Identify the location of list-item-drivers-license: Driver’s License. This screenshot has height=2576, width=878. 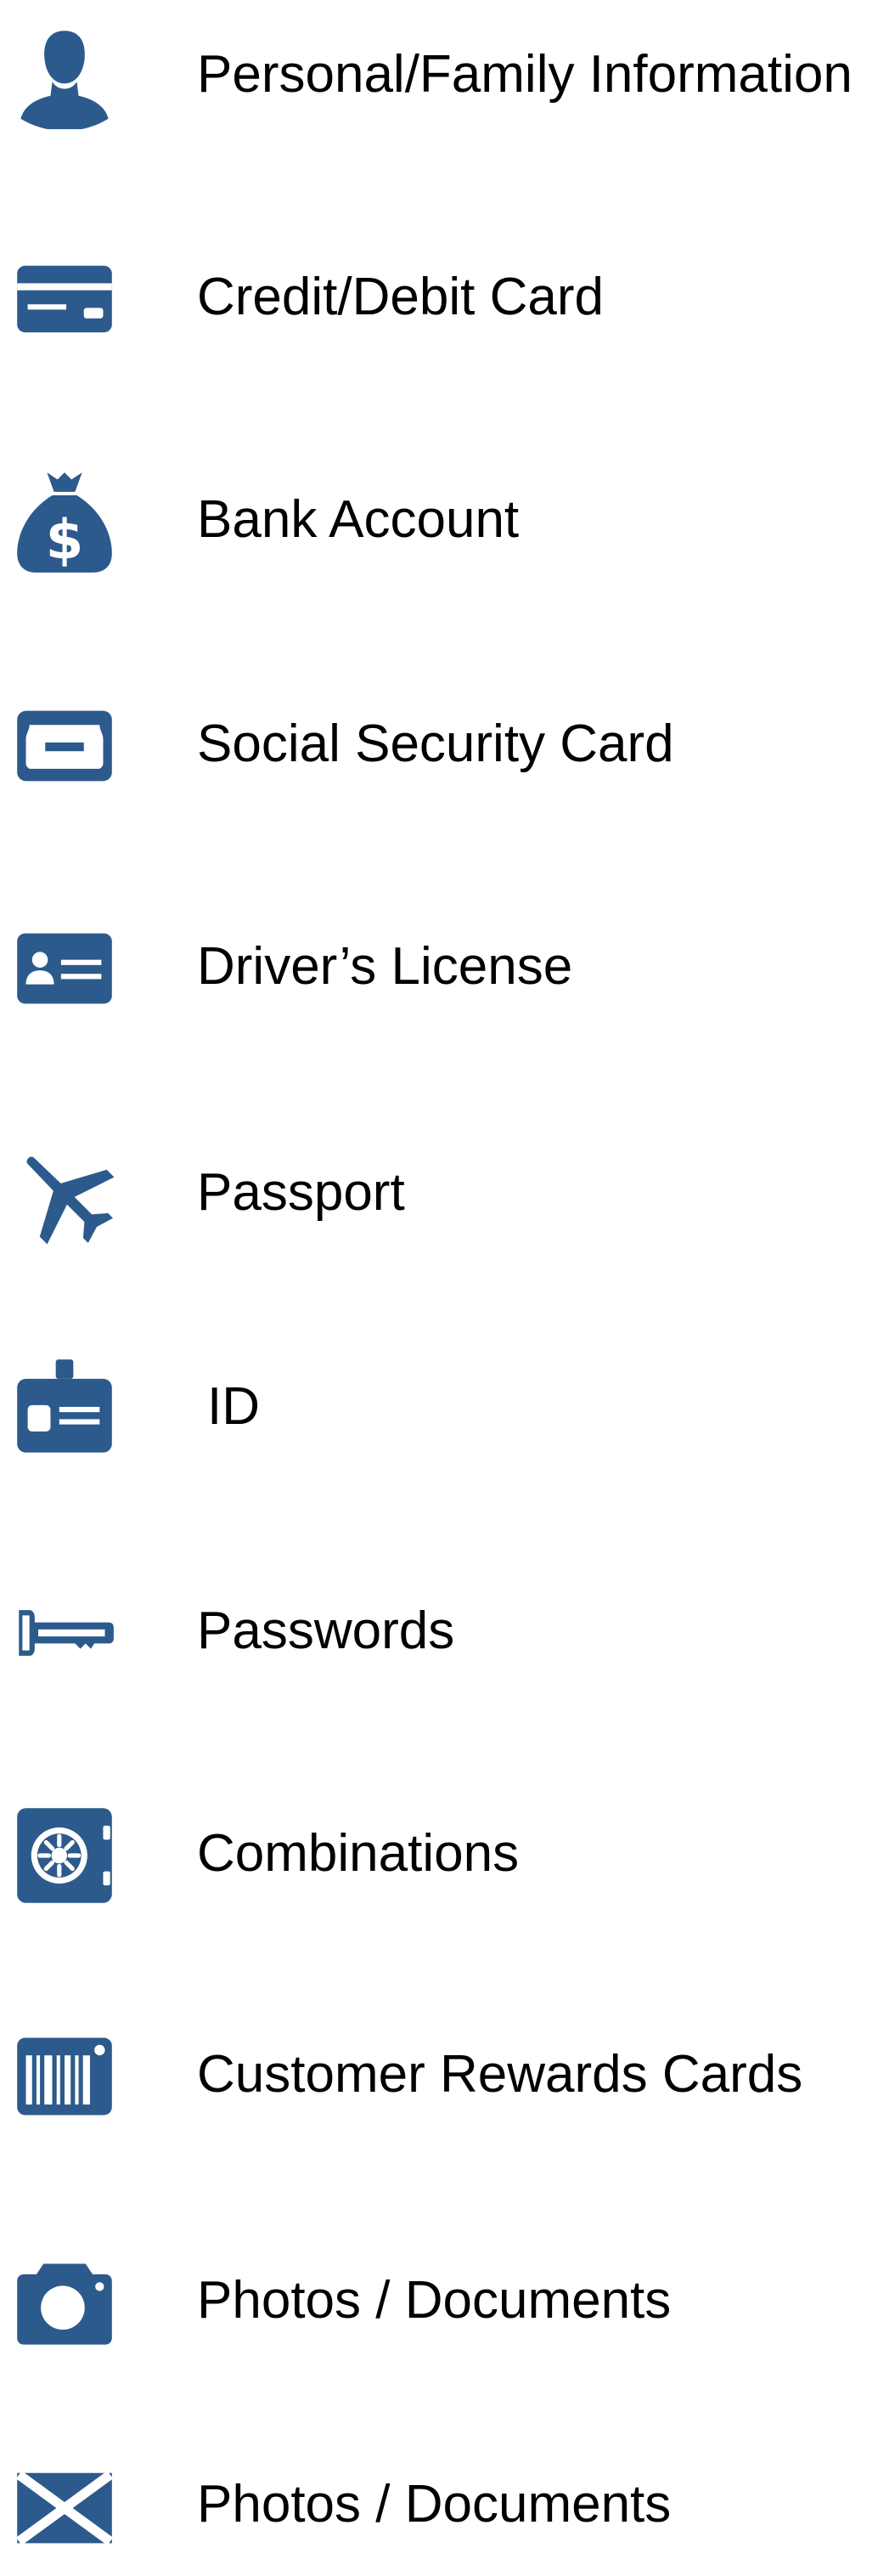
(439, 967).